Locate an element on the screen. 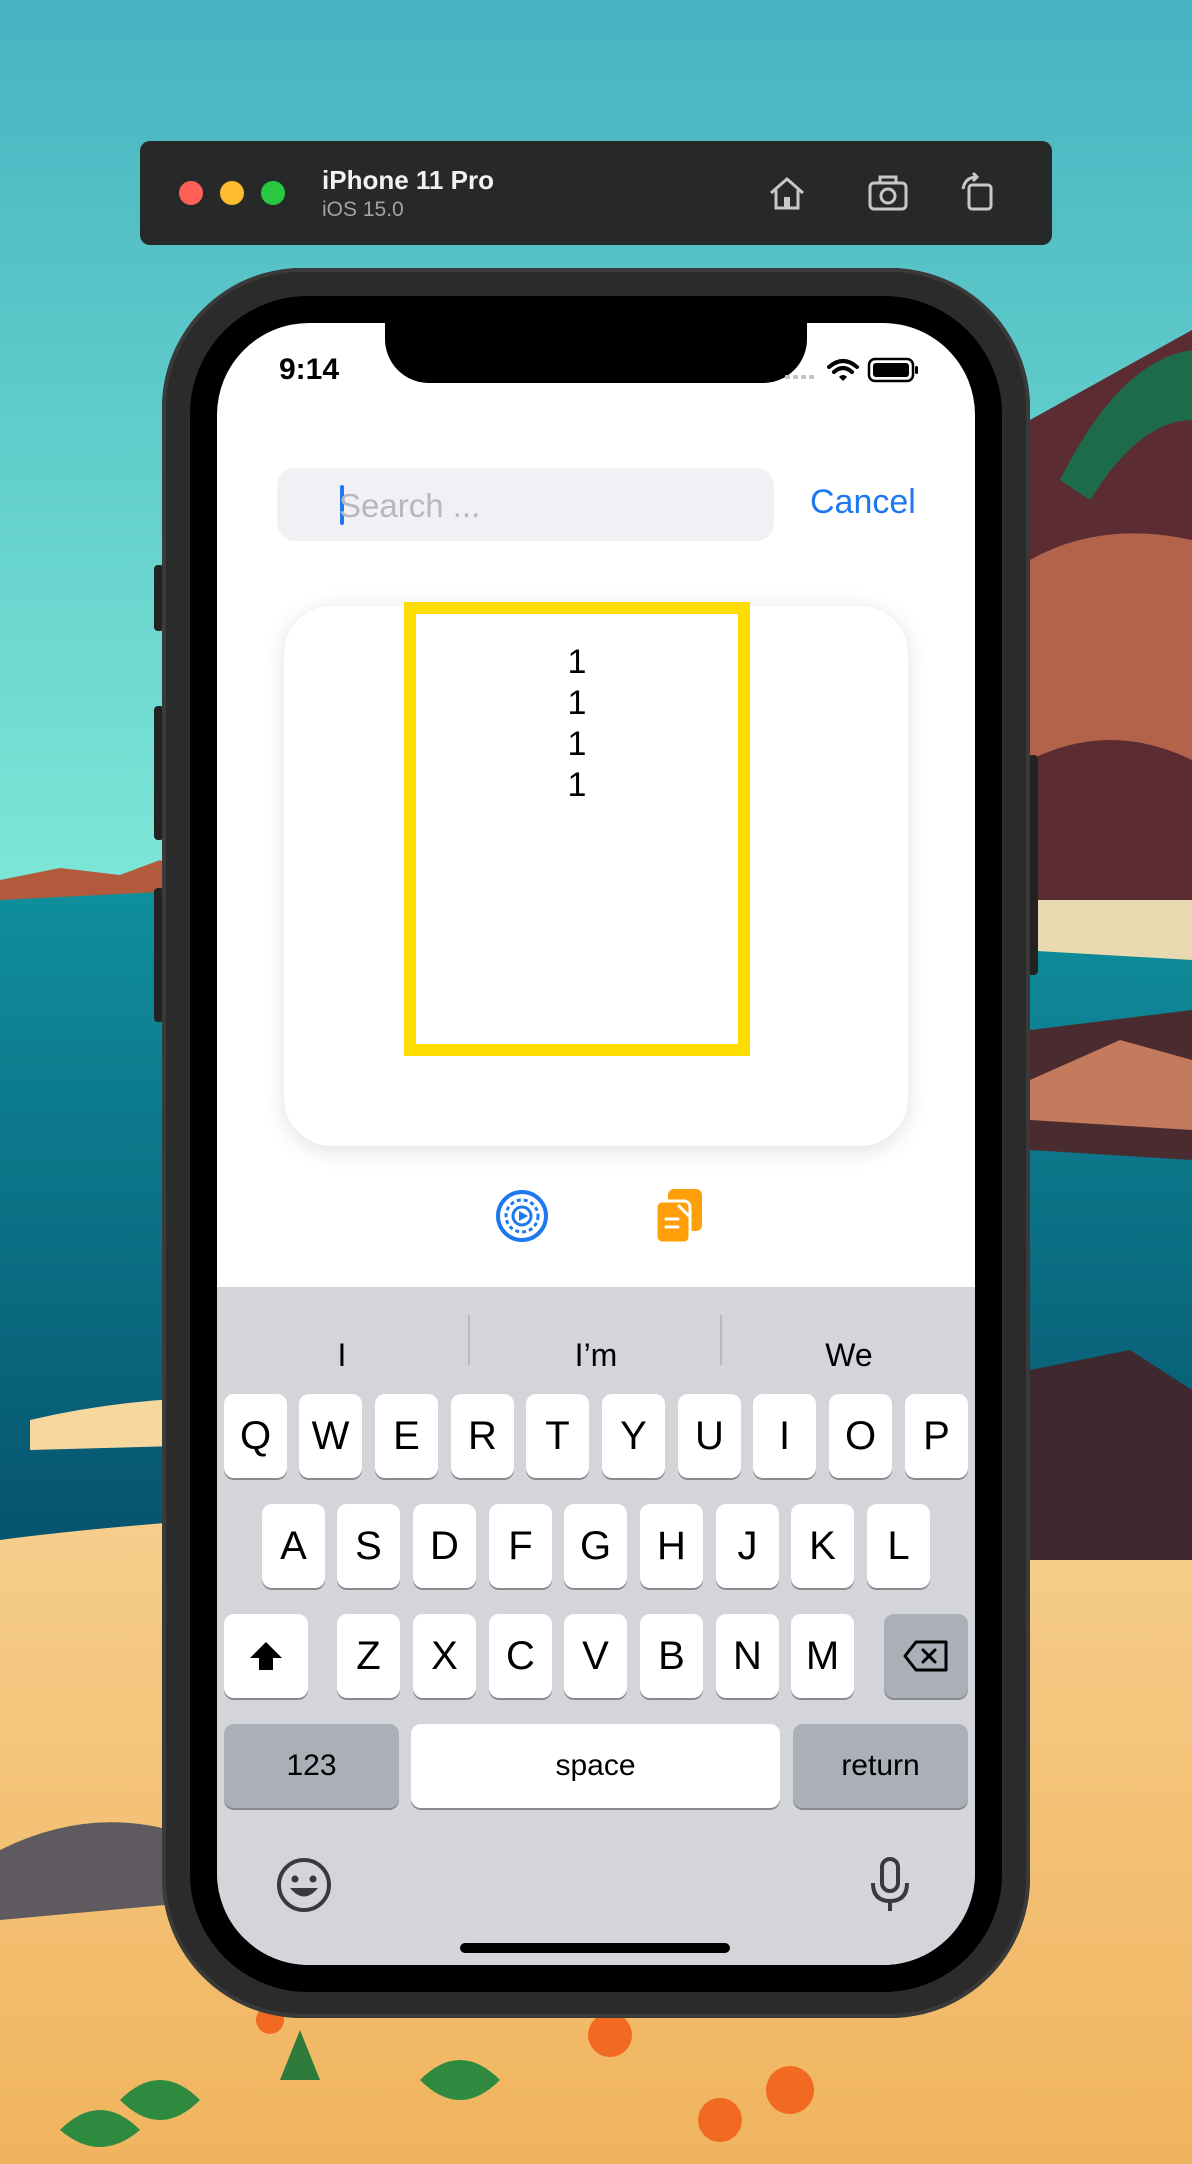 The image size is (1192, 2164). suggestion-2: I’m is located at coordinates (596, 1355).